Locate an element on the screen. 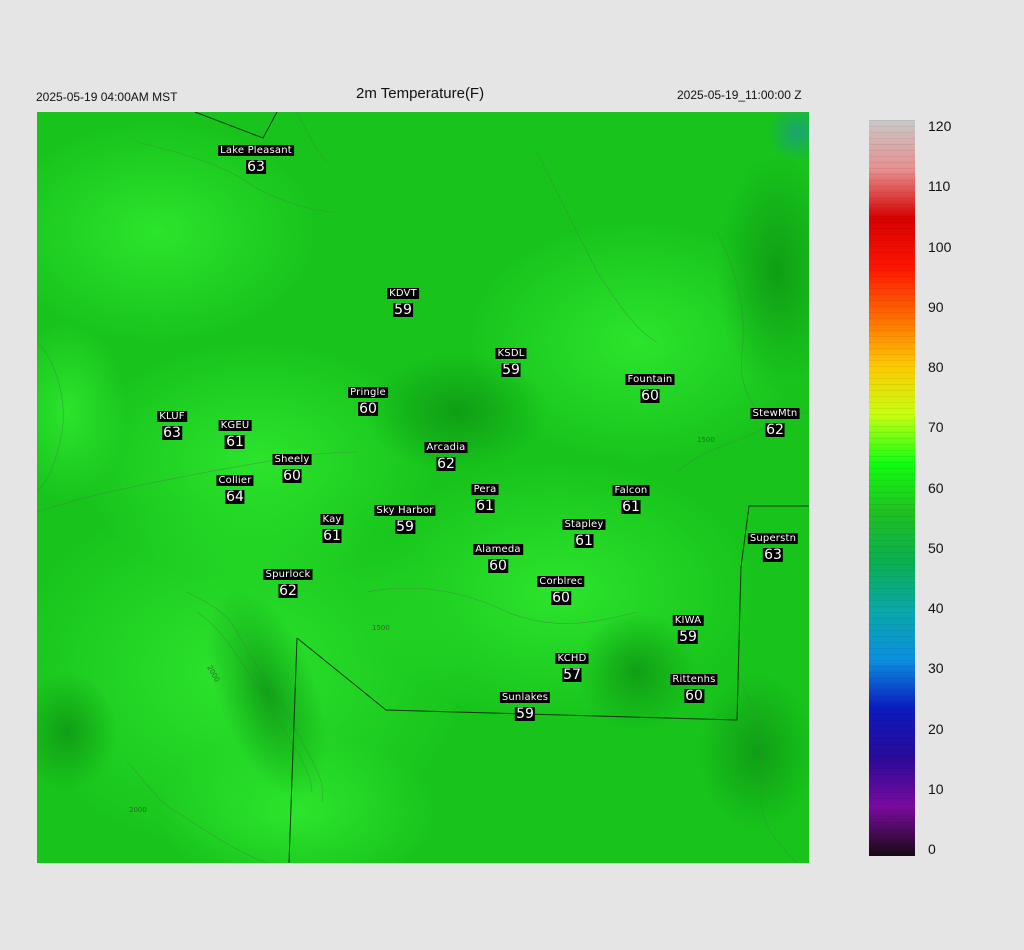 This screenshot has height=950, width=1024. station-name: Fountain is located at coordinates (650, 379).